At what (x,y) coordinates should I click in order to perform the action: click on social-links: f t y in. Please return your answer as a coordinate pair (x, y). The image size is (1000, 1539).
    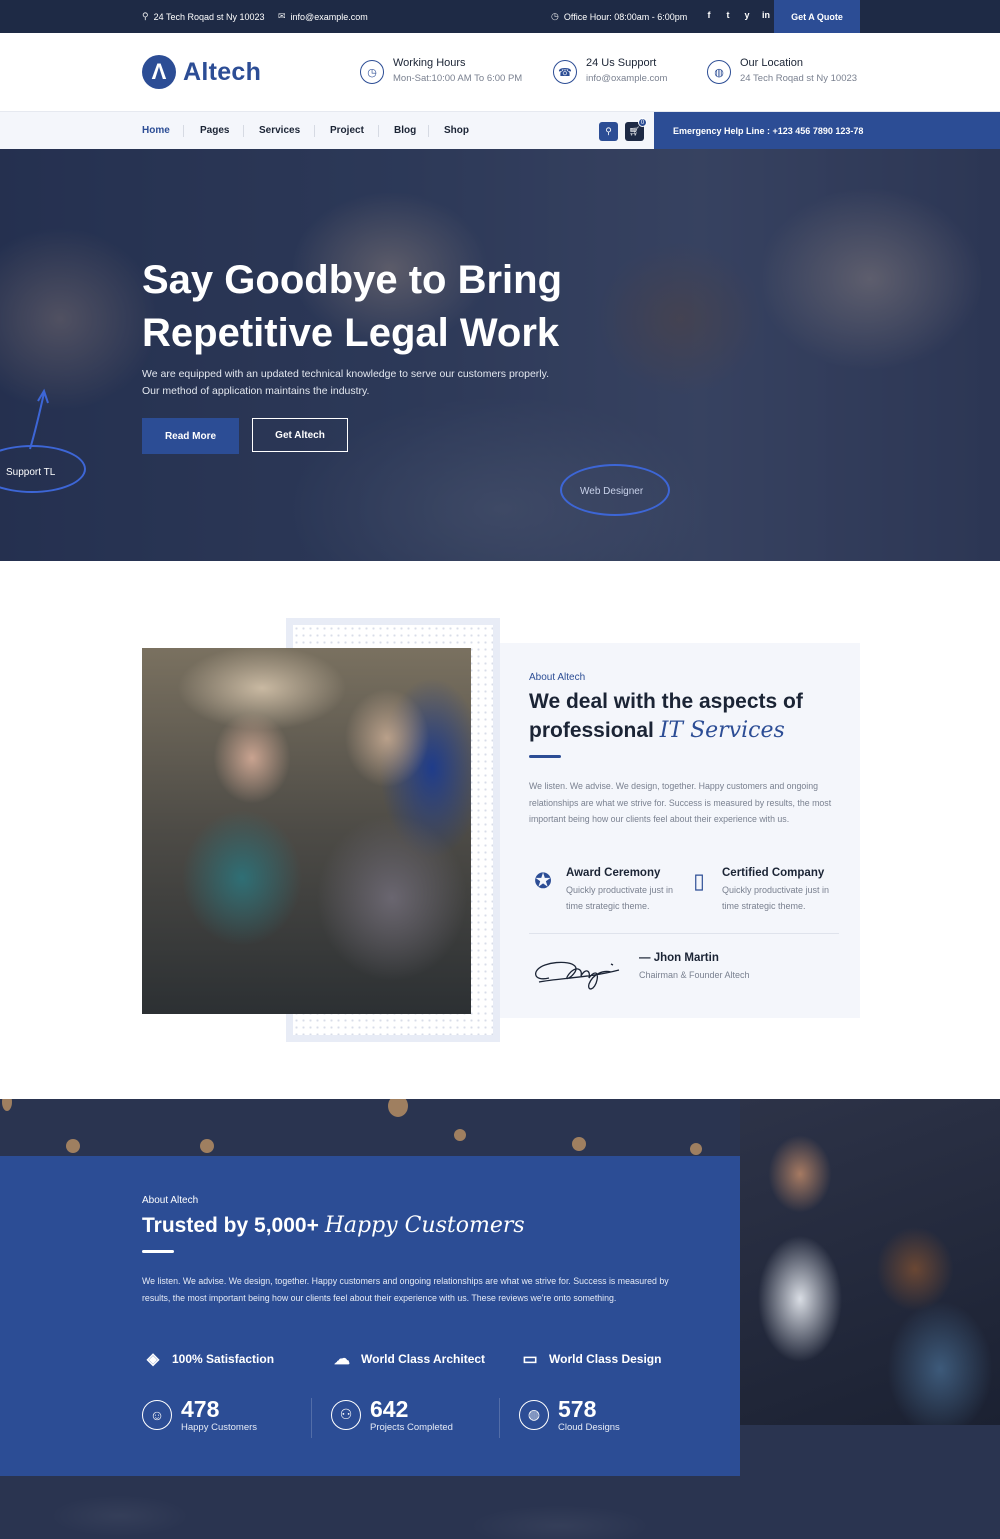
    Looking at the image, I should click on (737, 15).